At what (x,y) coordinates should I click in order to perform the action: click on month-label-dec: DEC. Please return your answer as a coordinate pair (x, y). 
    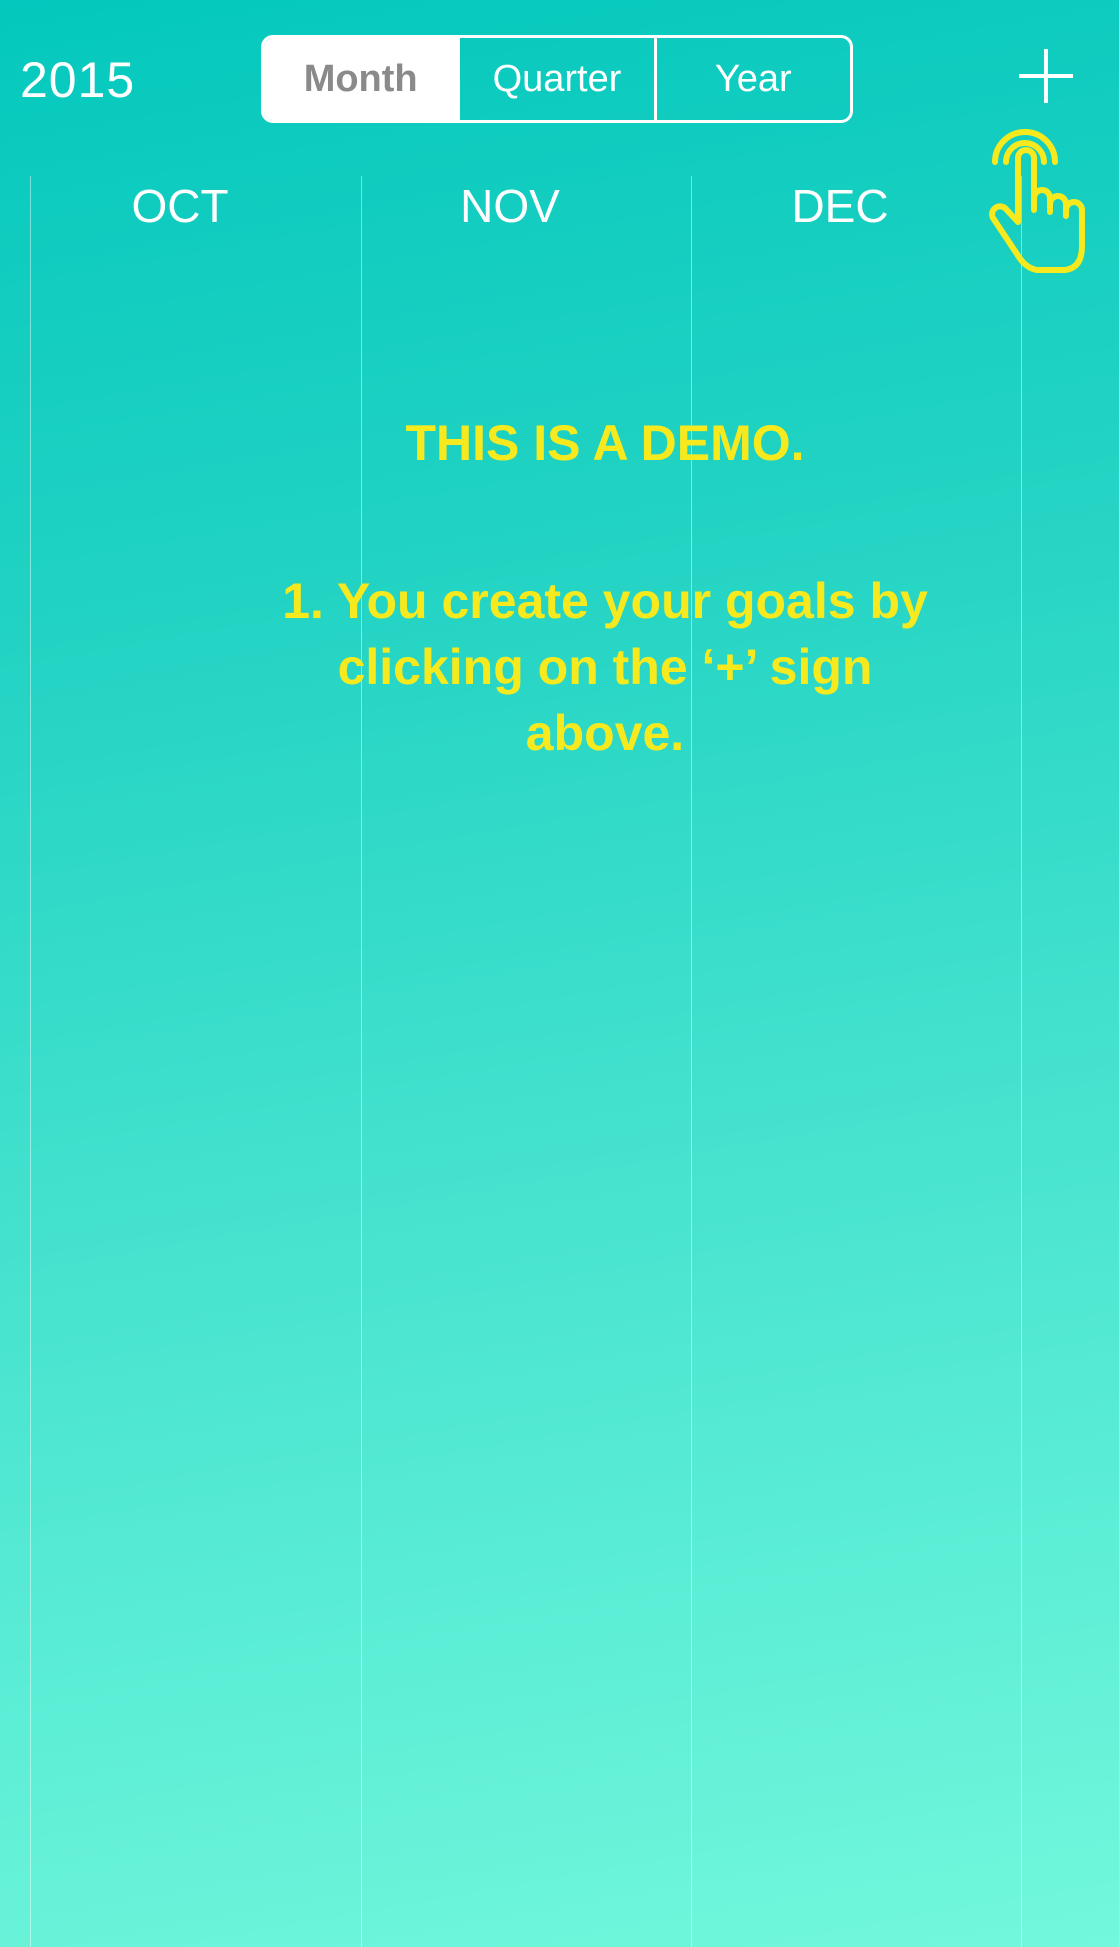
    Looking at the image, I should click on (840, 206).